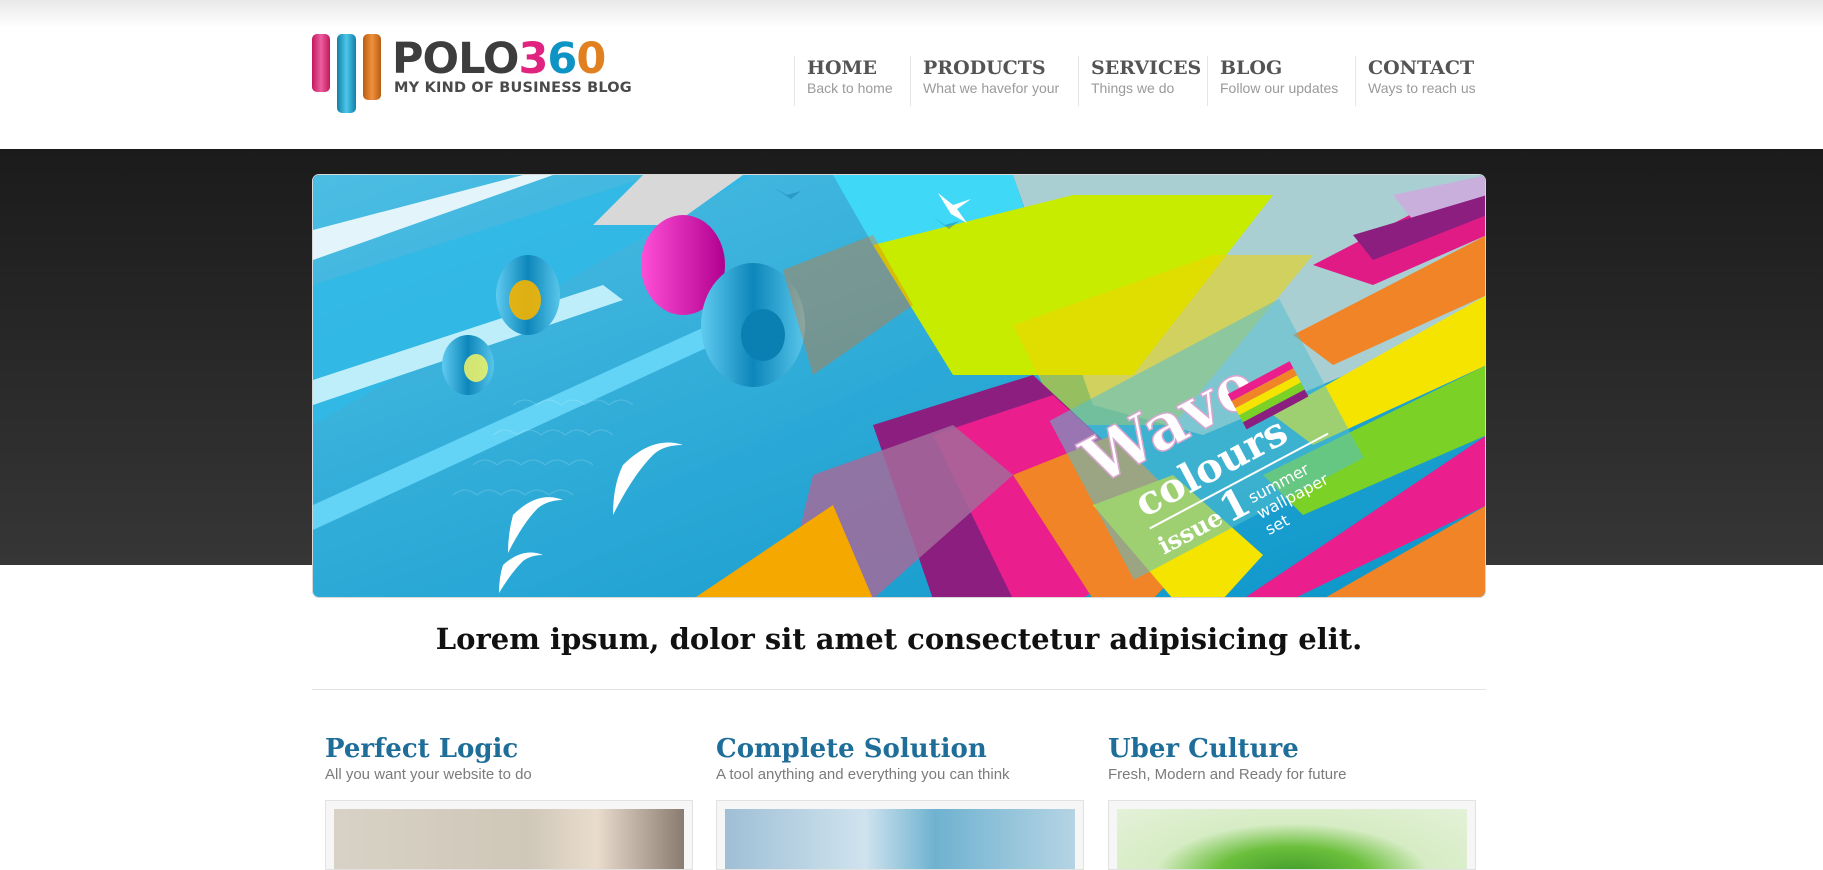 The image size is (1823, 870). Describe the element at coordinates (1422, 88) in the screenshot. I see `nav-item-subtitle: Ways to reach us` at that location.